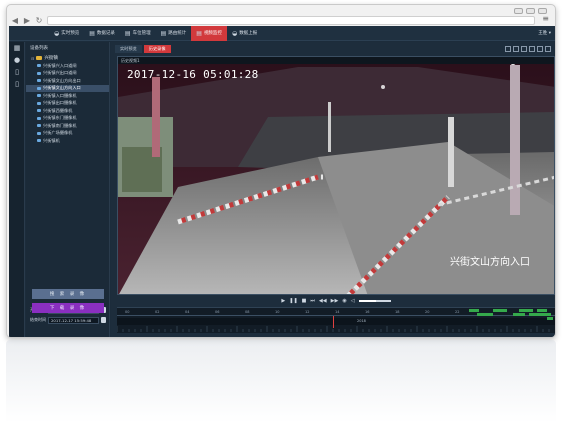  I want to click on device-tree-label: 兴街镇西摄像机, so click(58, 110).